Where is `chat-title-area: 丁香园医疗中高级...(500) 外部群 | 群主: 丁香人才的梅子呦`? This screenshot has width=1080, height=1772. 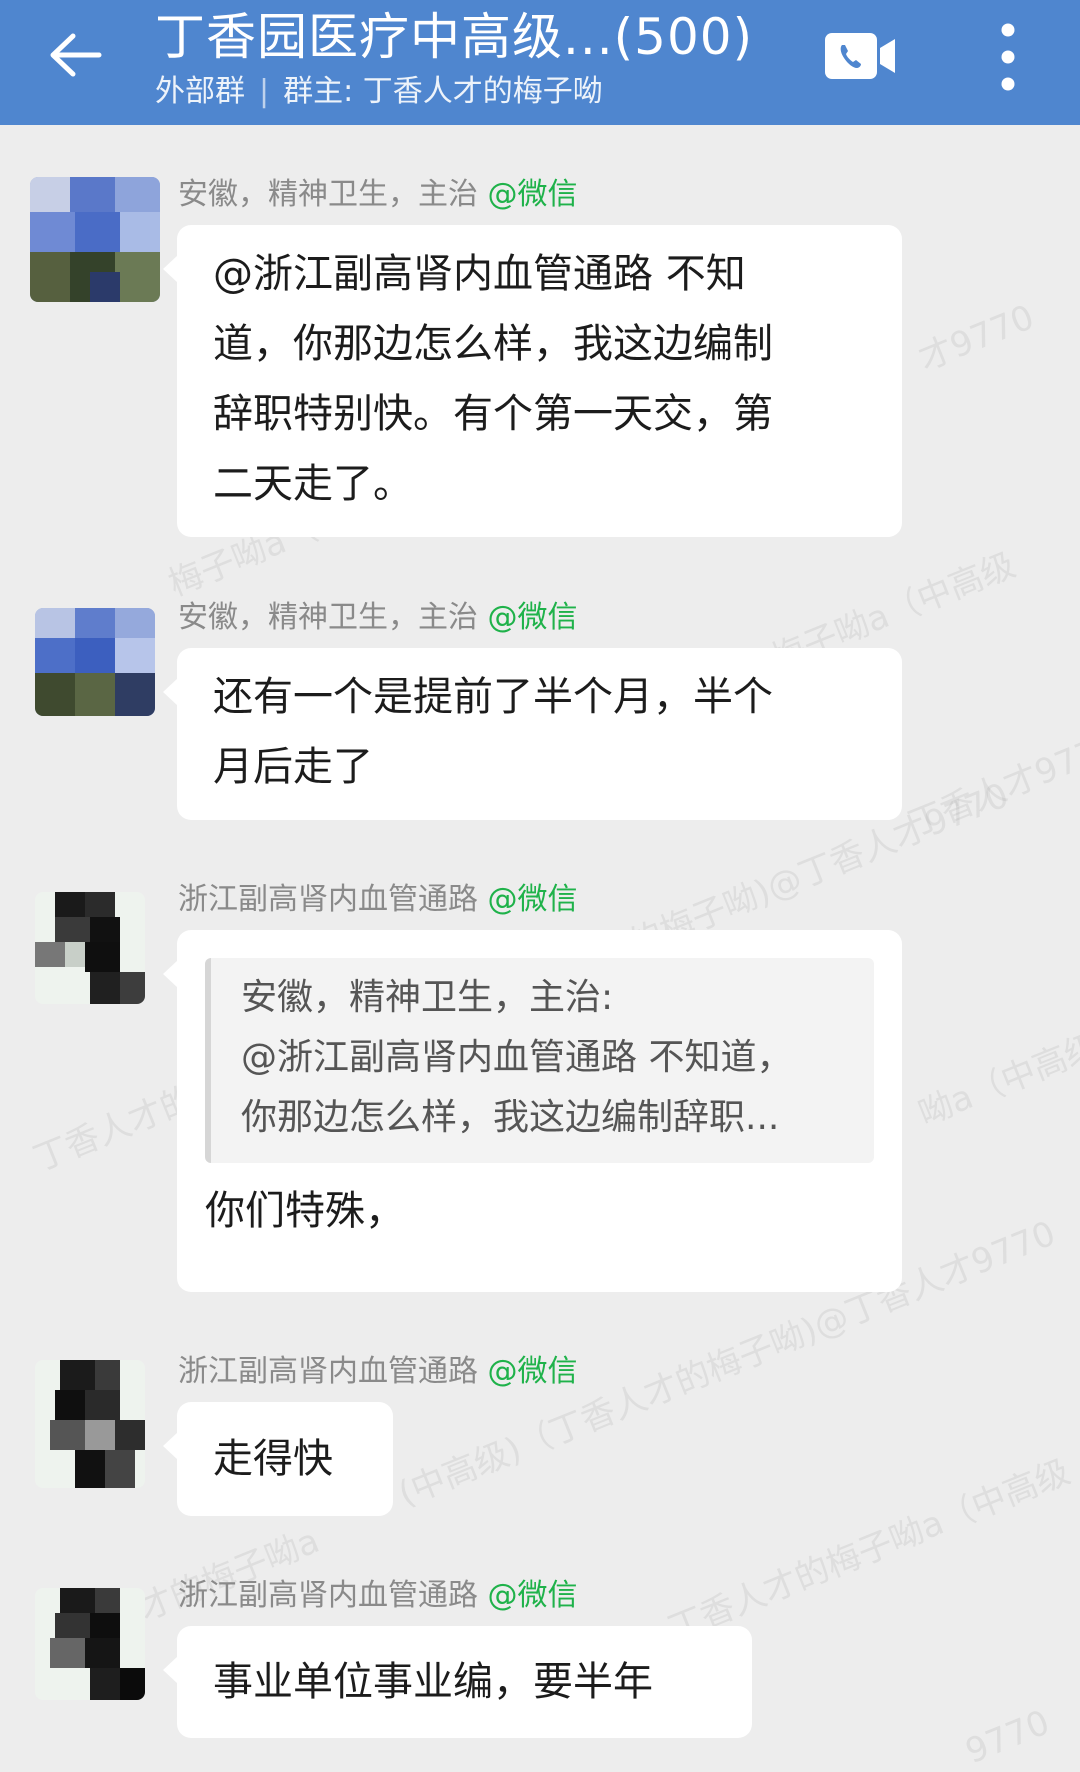
chat-title-area: 丁香园医疗中高级...(500) 外部群 | 群主: 丁香人才的梅子呦 is located at coordinates (455, 59).